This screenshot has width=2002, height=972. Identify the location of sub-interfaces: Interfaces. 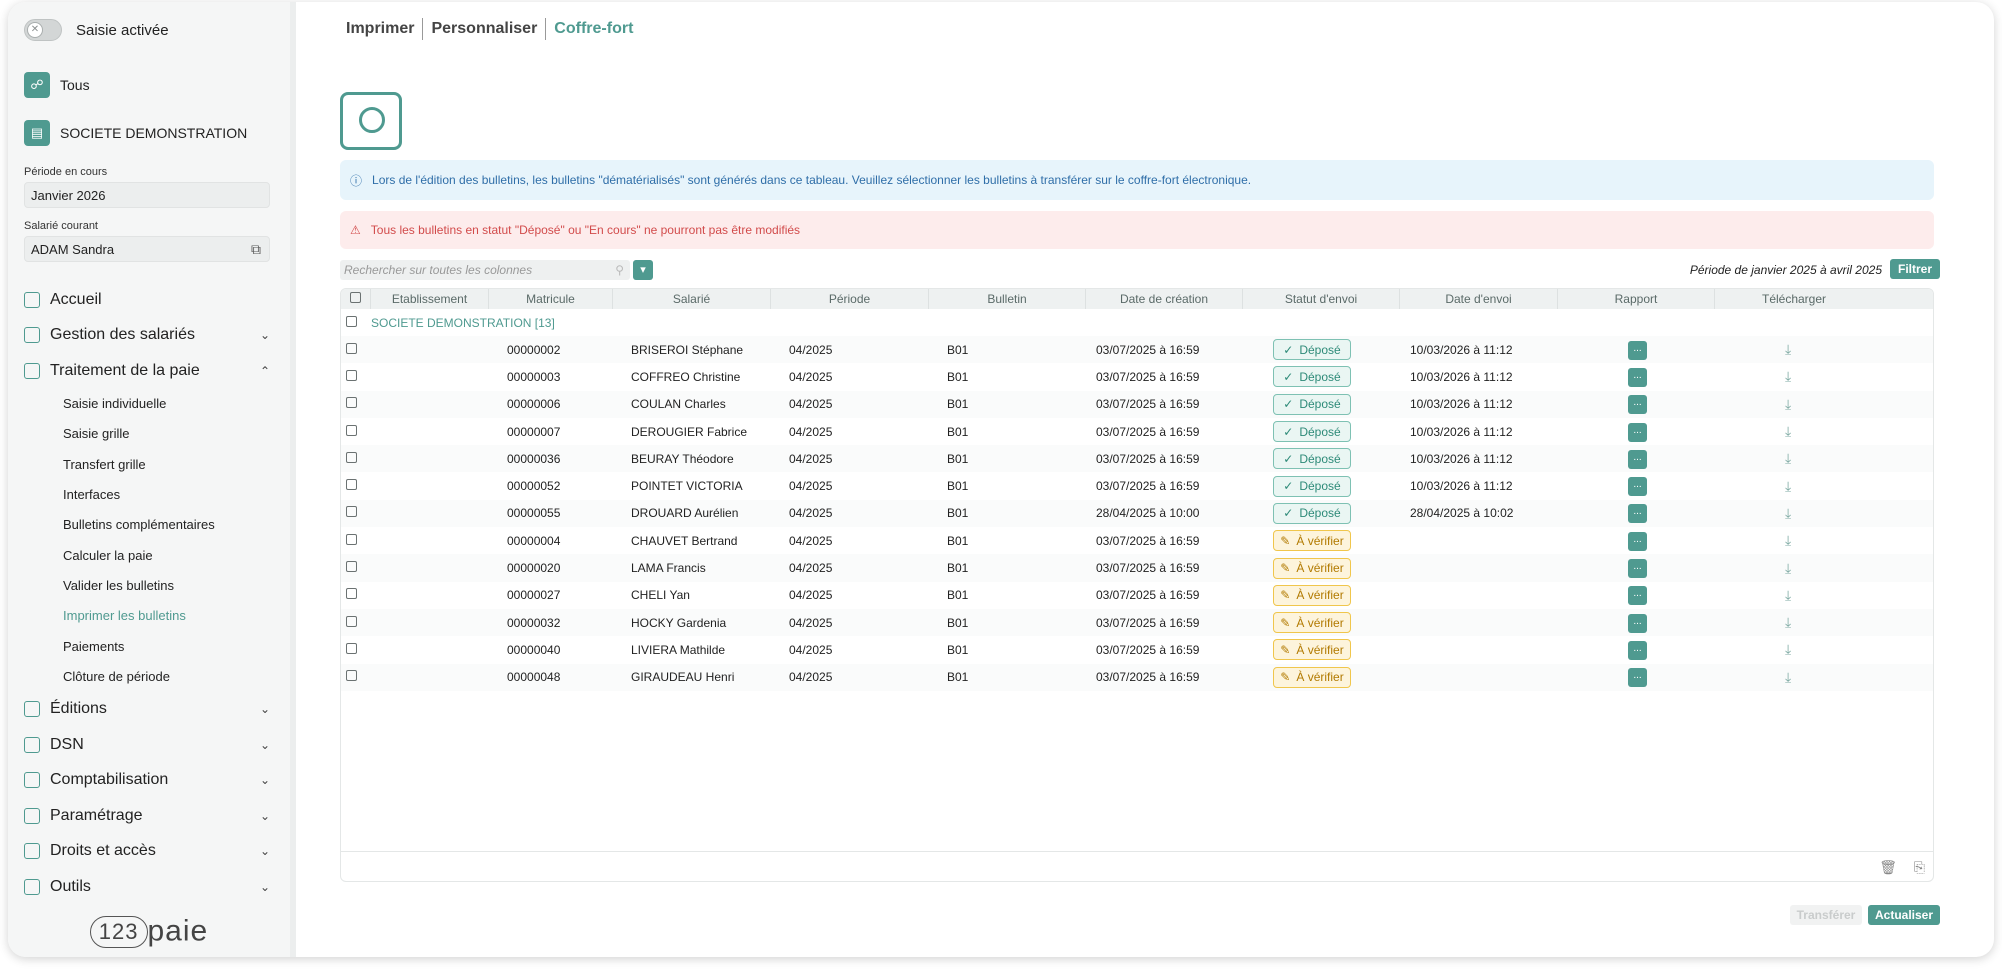
(147, 494).